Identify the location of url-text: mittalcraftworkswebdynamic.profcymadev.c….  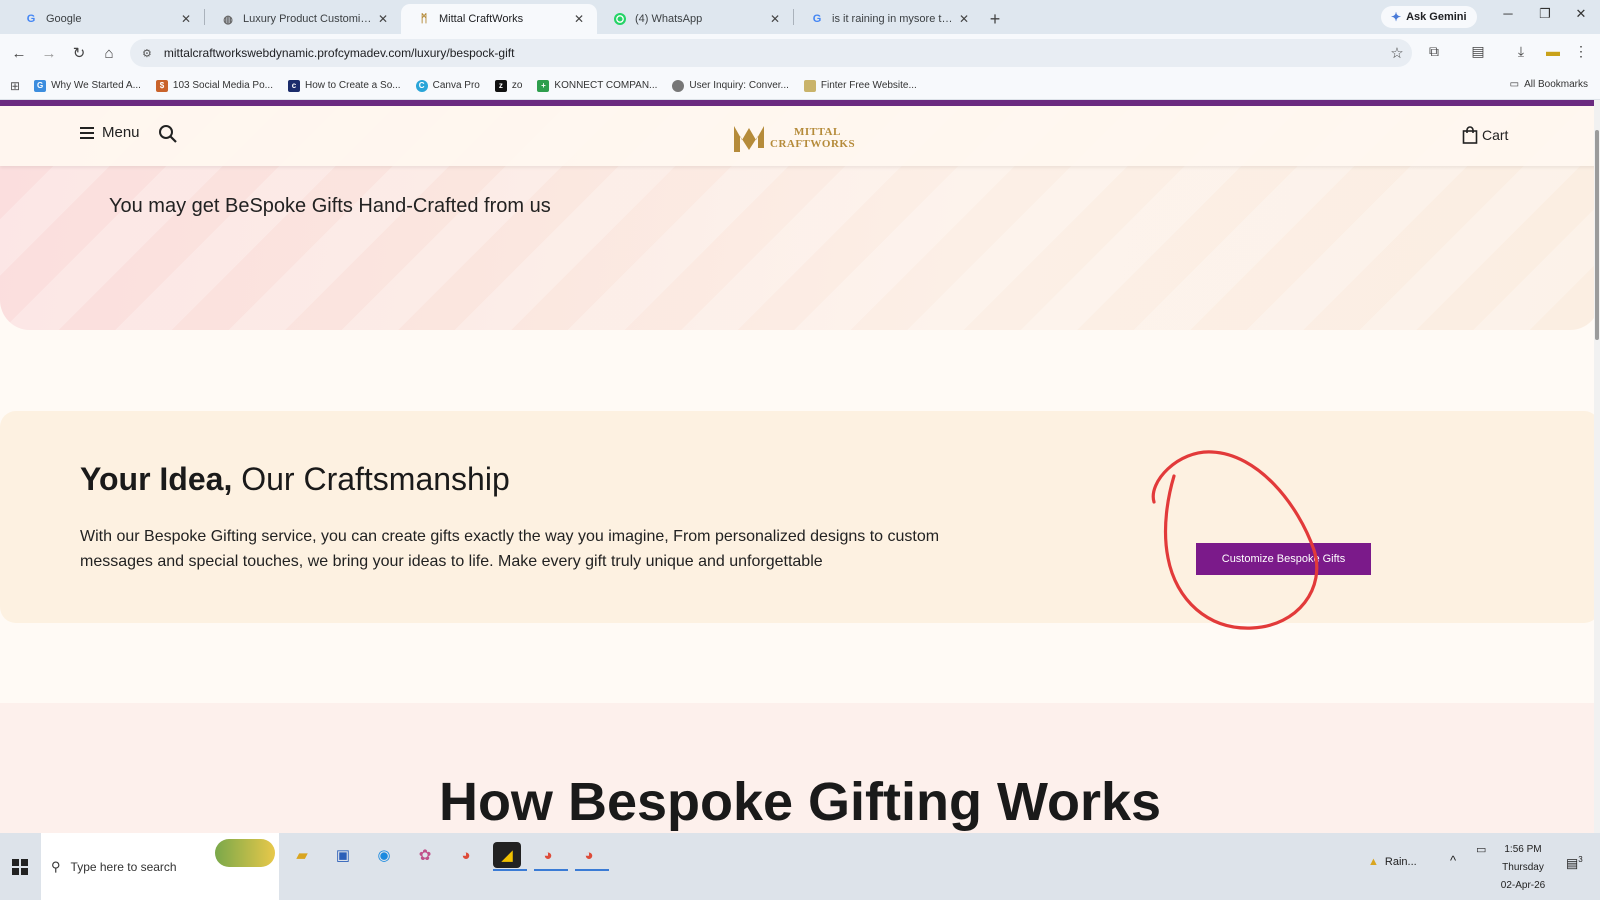
(773, 53).